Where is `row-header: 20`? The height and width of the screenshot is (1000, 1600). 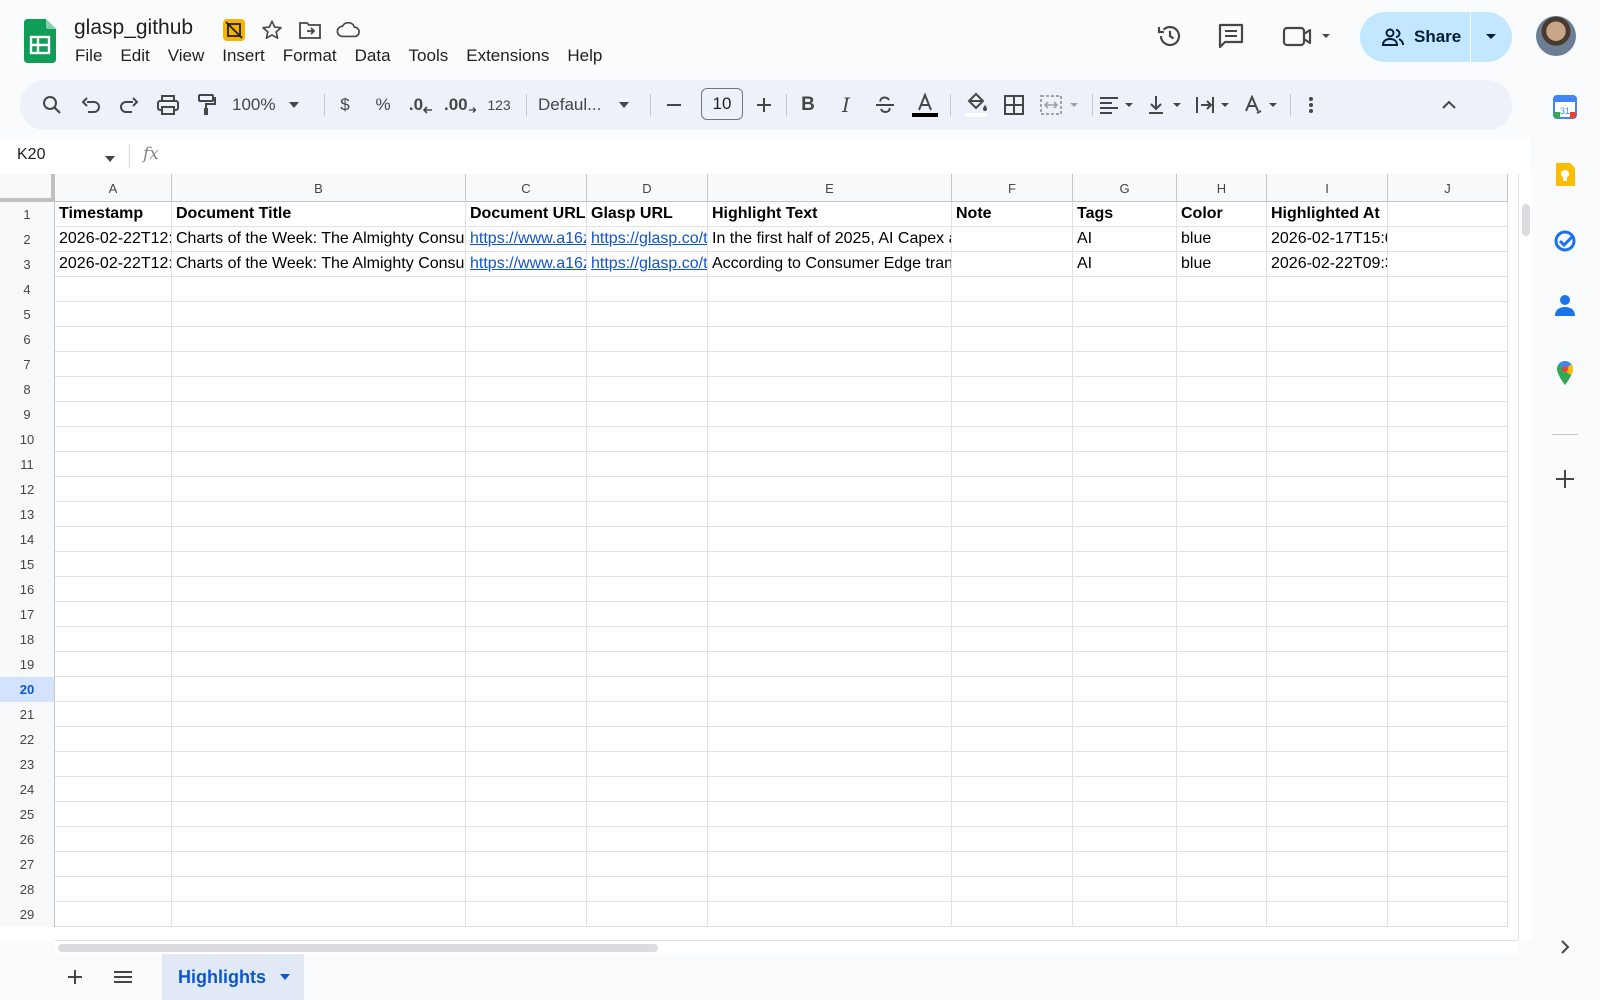 row-header: 20 is located at coordinates (27, 689).